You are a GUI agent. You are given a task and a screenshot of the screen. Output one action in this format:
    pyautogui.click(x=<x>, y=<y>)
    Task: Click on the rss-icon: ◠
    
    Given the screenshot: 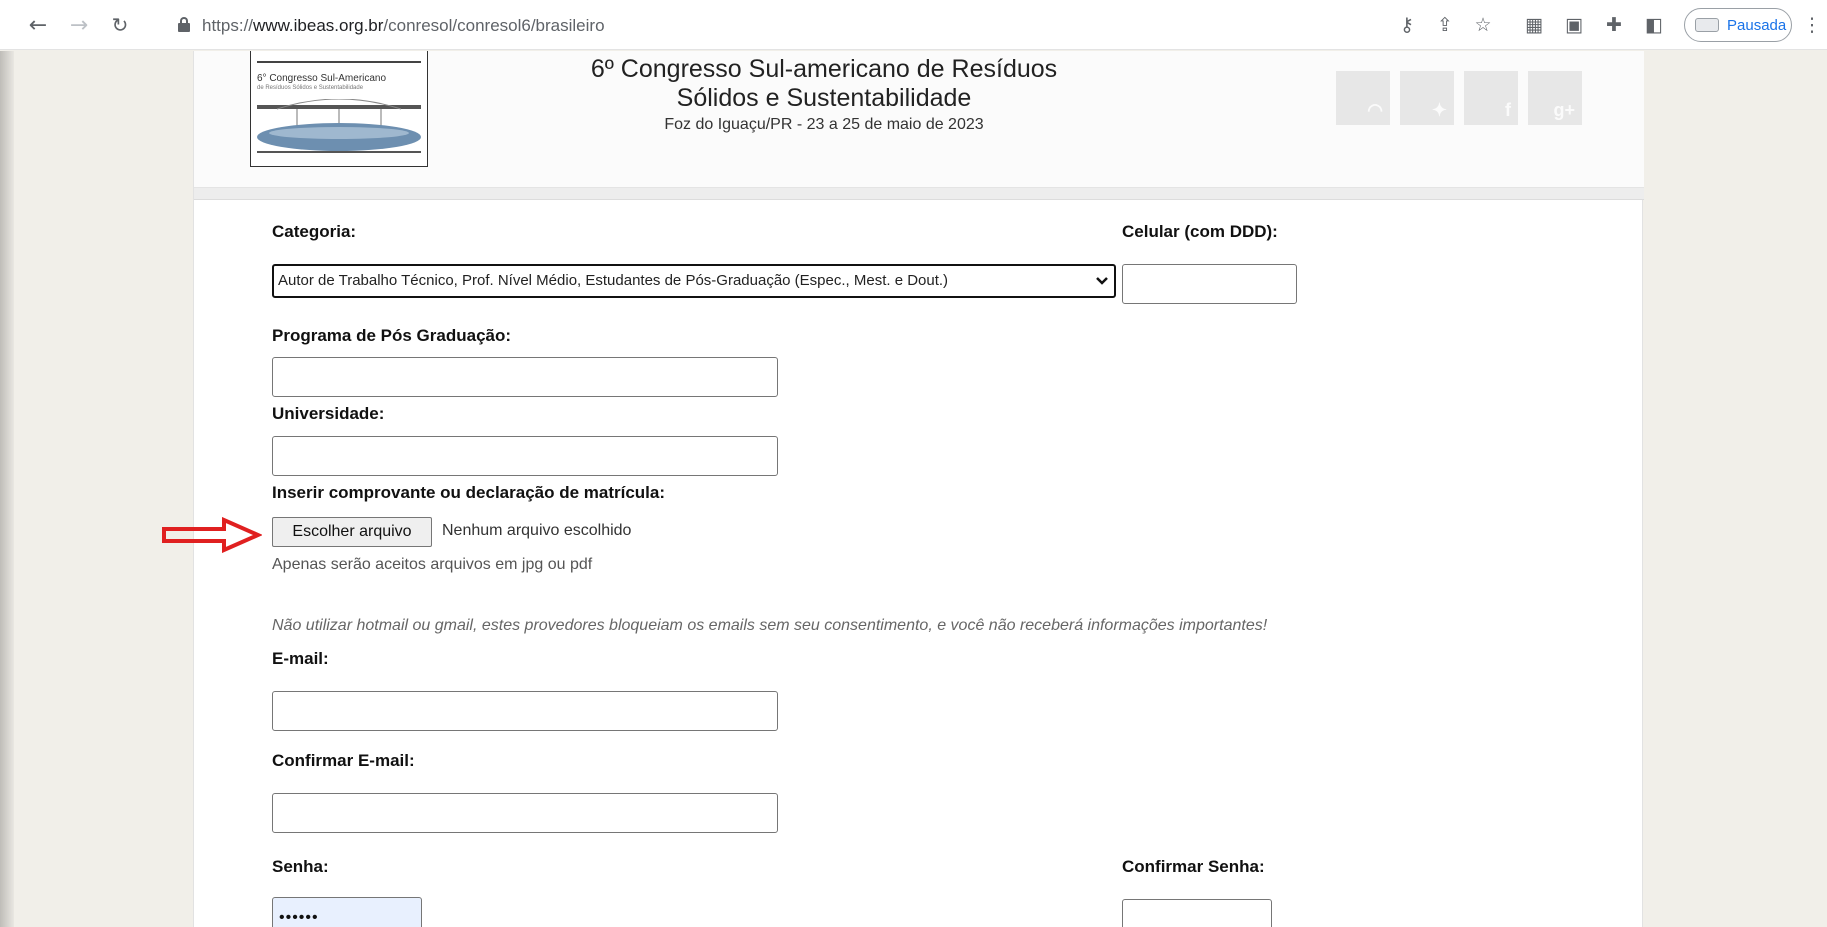 What is the action you would take?
    pyautogui.click(x=1363, y=98)
    